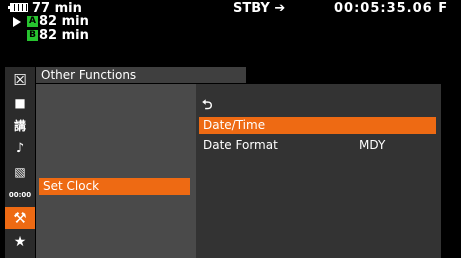 This screenshot has width=461, height=258. I want to click on menu-category-column: ☒ ■ 講 ♪ ▧ 00:00 ⚒ ★, so click(20, 162).